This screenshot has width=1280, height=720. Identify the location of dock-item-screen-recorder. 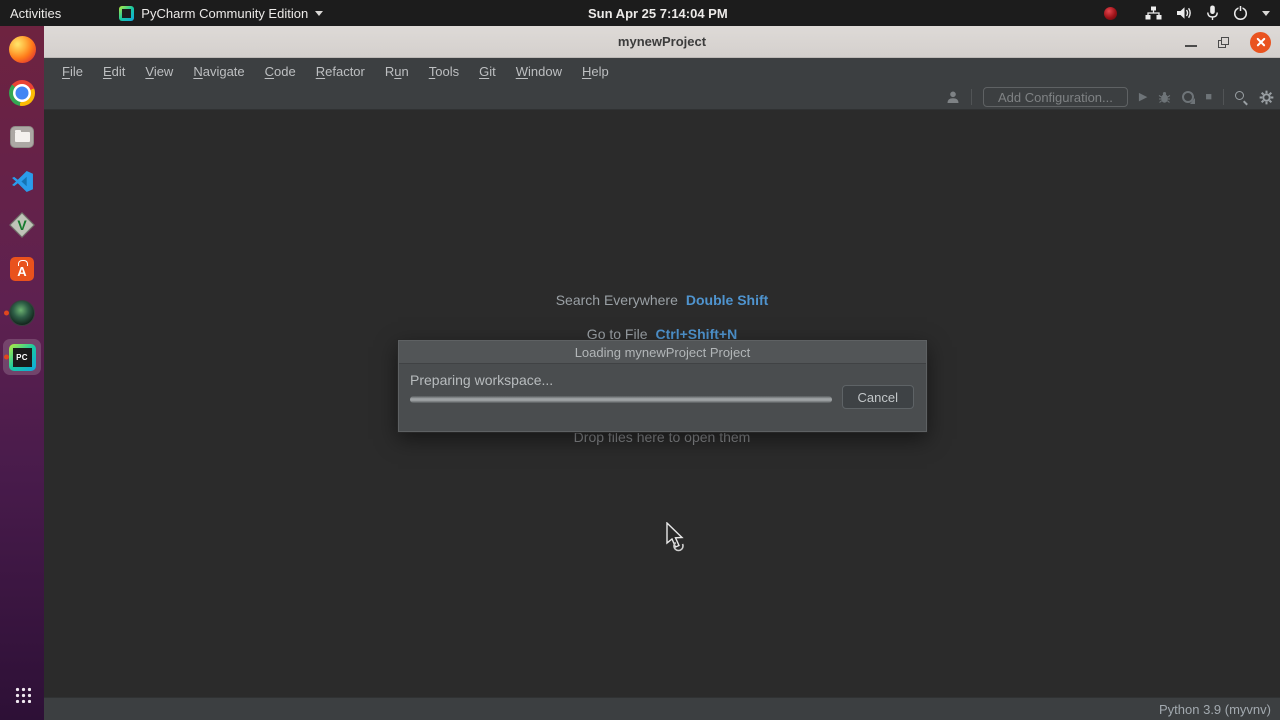
(22, 313).